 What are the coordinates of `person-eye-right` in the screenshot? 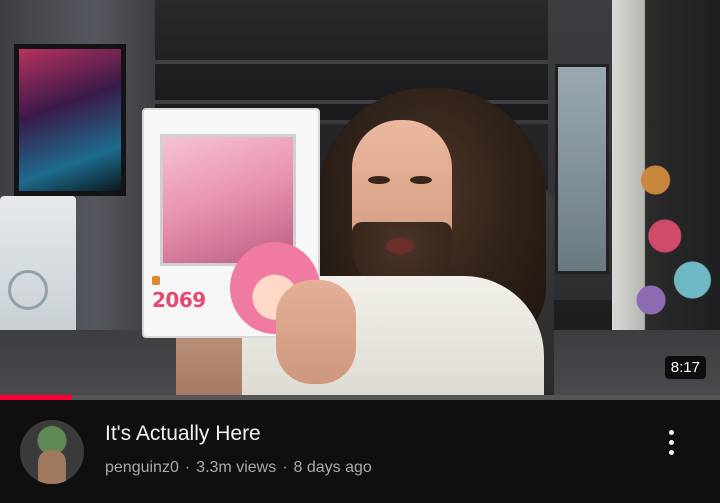 It's located at (421, 180).